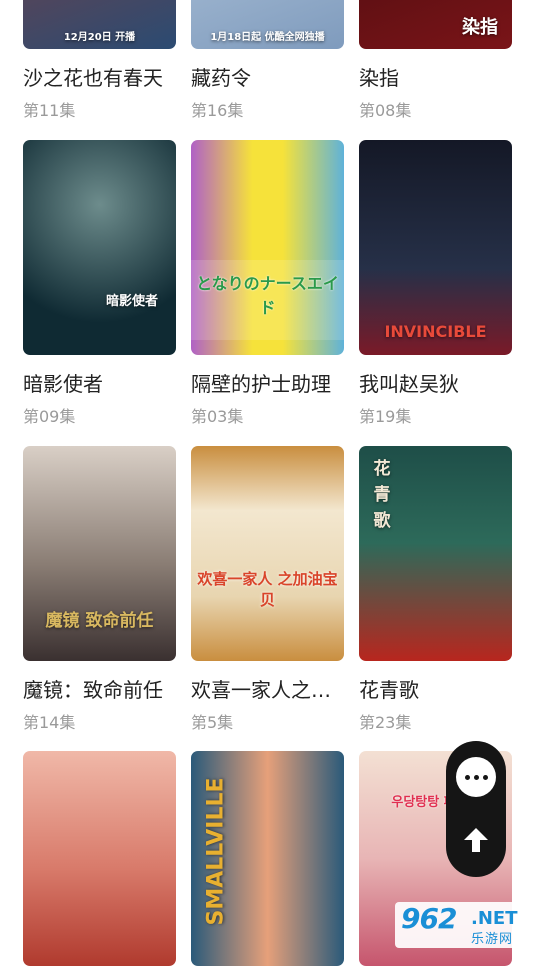 The image size is (535, 966). I want to click on drama-title: 染指, so click(444, 76).